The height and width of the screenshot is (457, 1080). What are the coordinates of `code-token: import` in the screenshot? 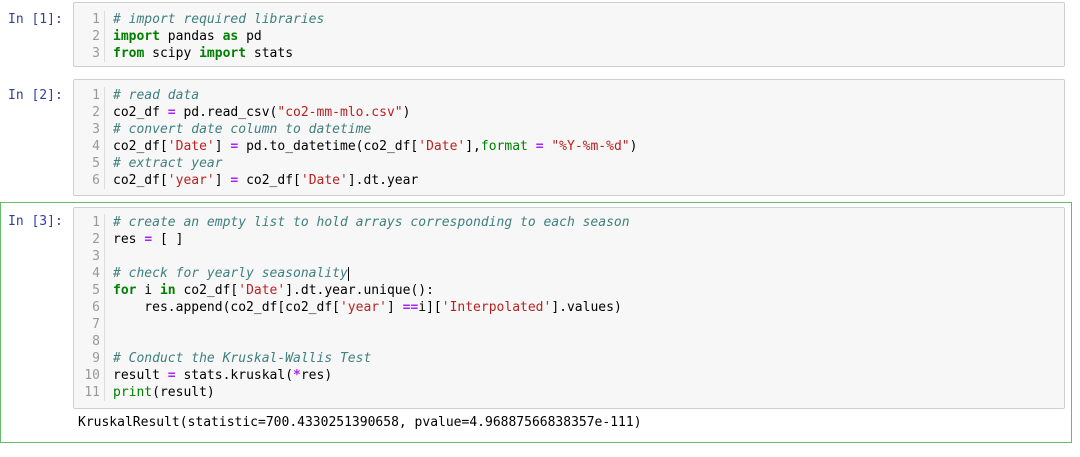 It's located at (223, 53).